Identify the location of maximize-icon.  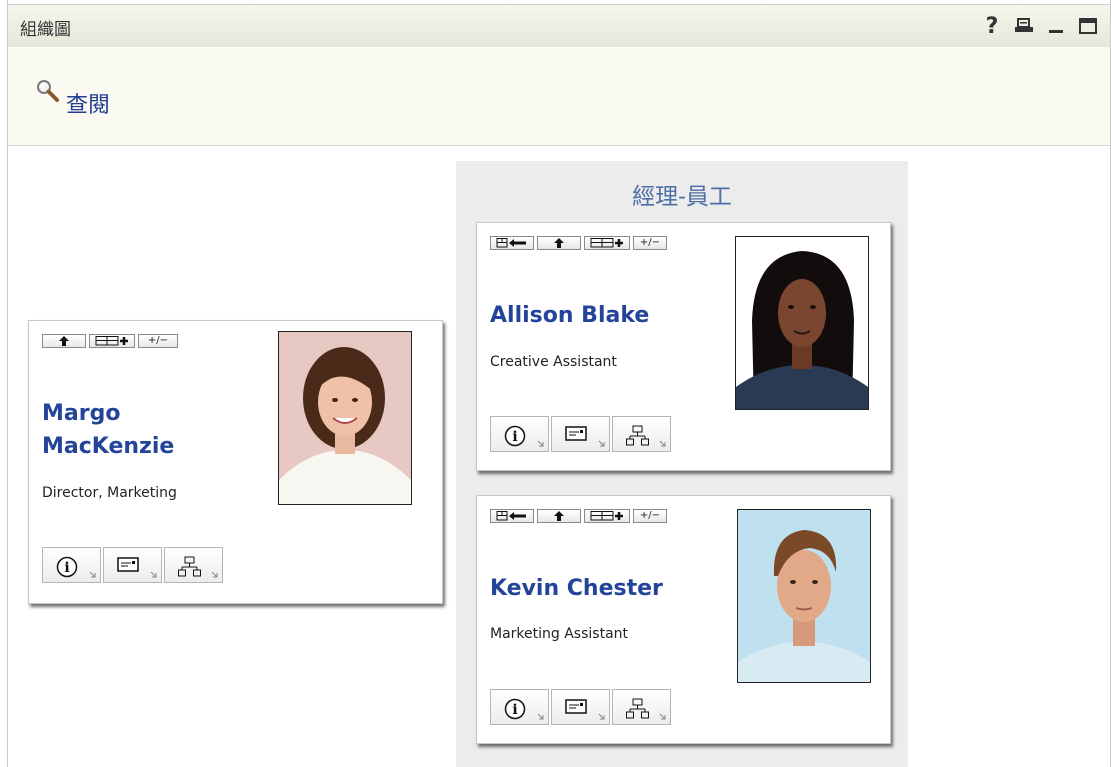
(1088, 26).